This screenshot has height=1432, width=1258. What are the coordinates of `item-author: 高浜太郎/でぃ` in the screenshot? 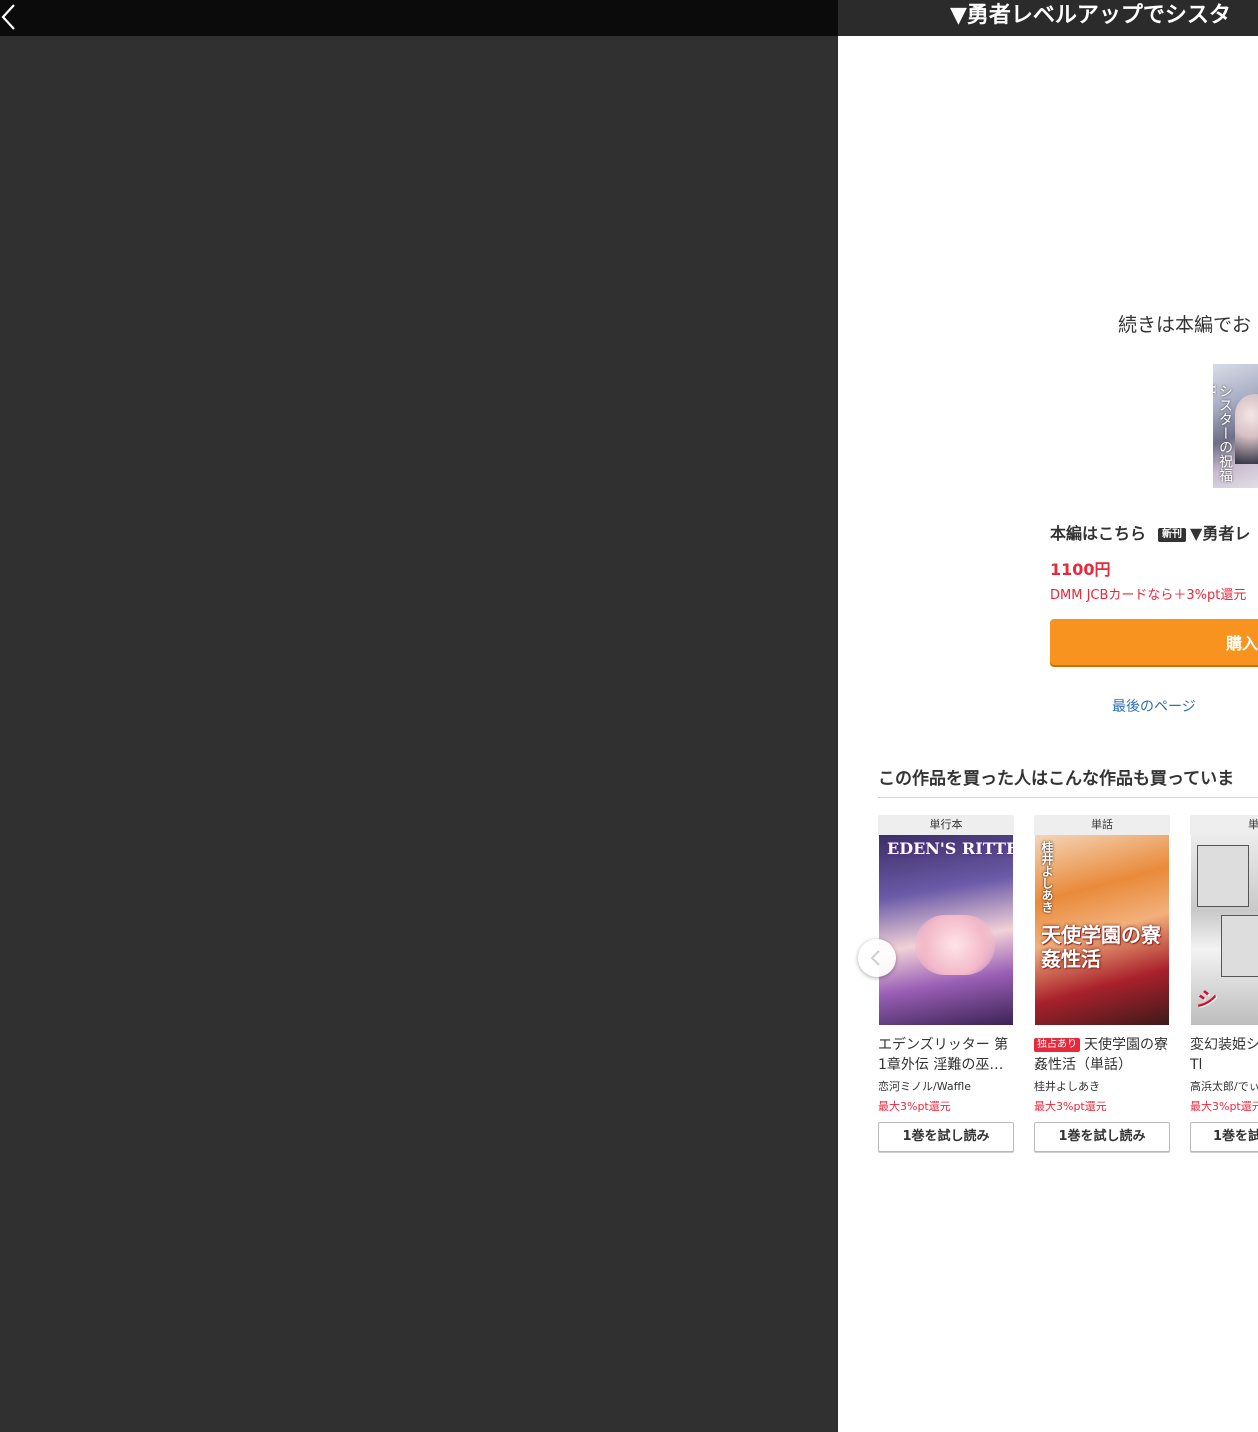 It's located at (1224, 1087).